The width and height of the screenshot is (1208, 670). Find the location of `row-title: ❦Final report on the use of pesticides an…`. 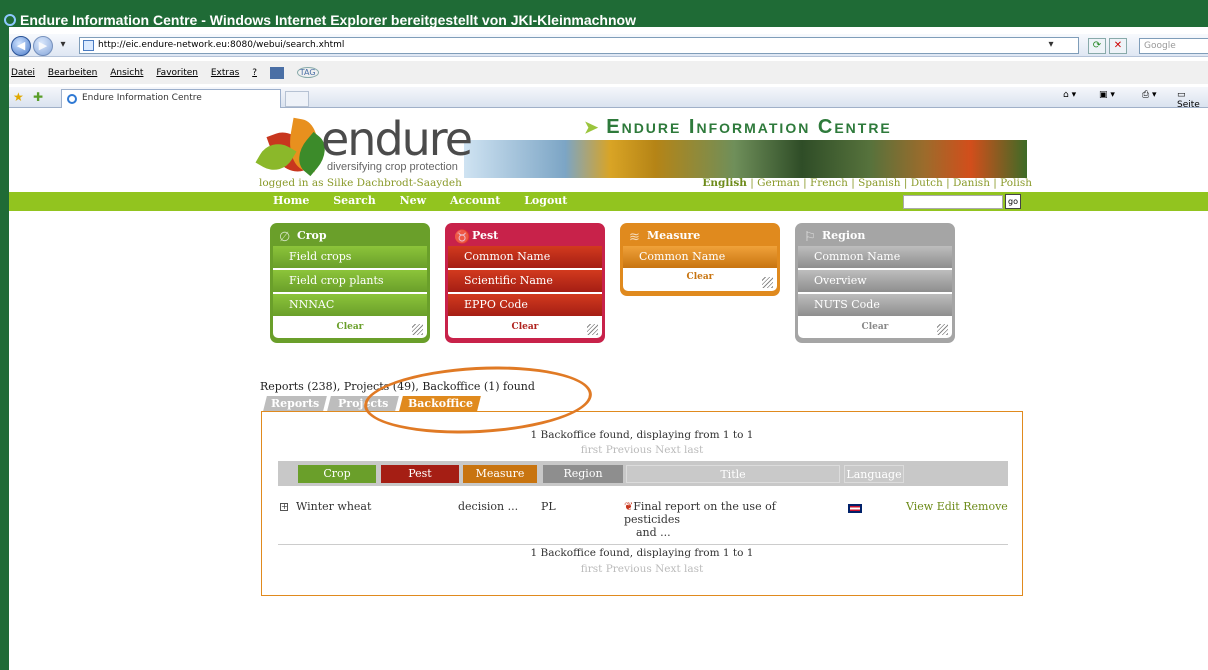

row-title: ❦Final report on the use of pesticides an… is located at coordinates (724, 519).